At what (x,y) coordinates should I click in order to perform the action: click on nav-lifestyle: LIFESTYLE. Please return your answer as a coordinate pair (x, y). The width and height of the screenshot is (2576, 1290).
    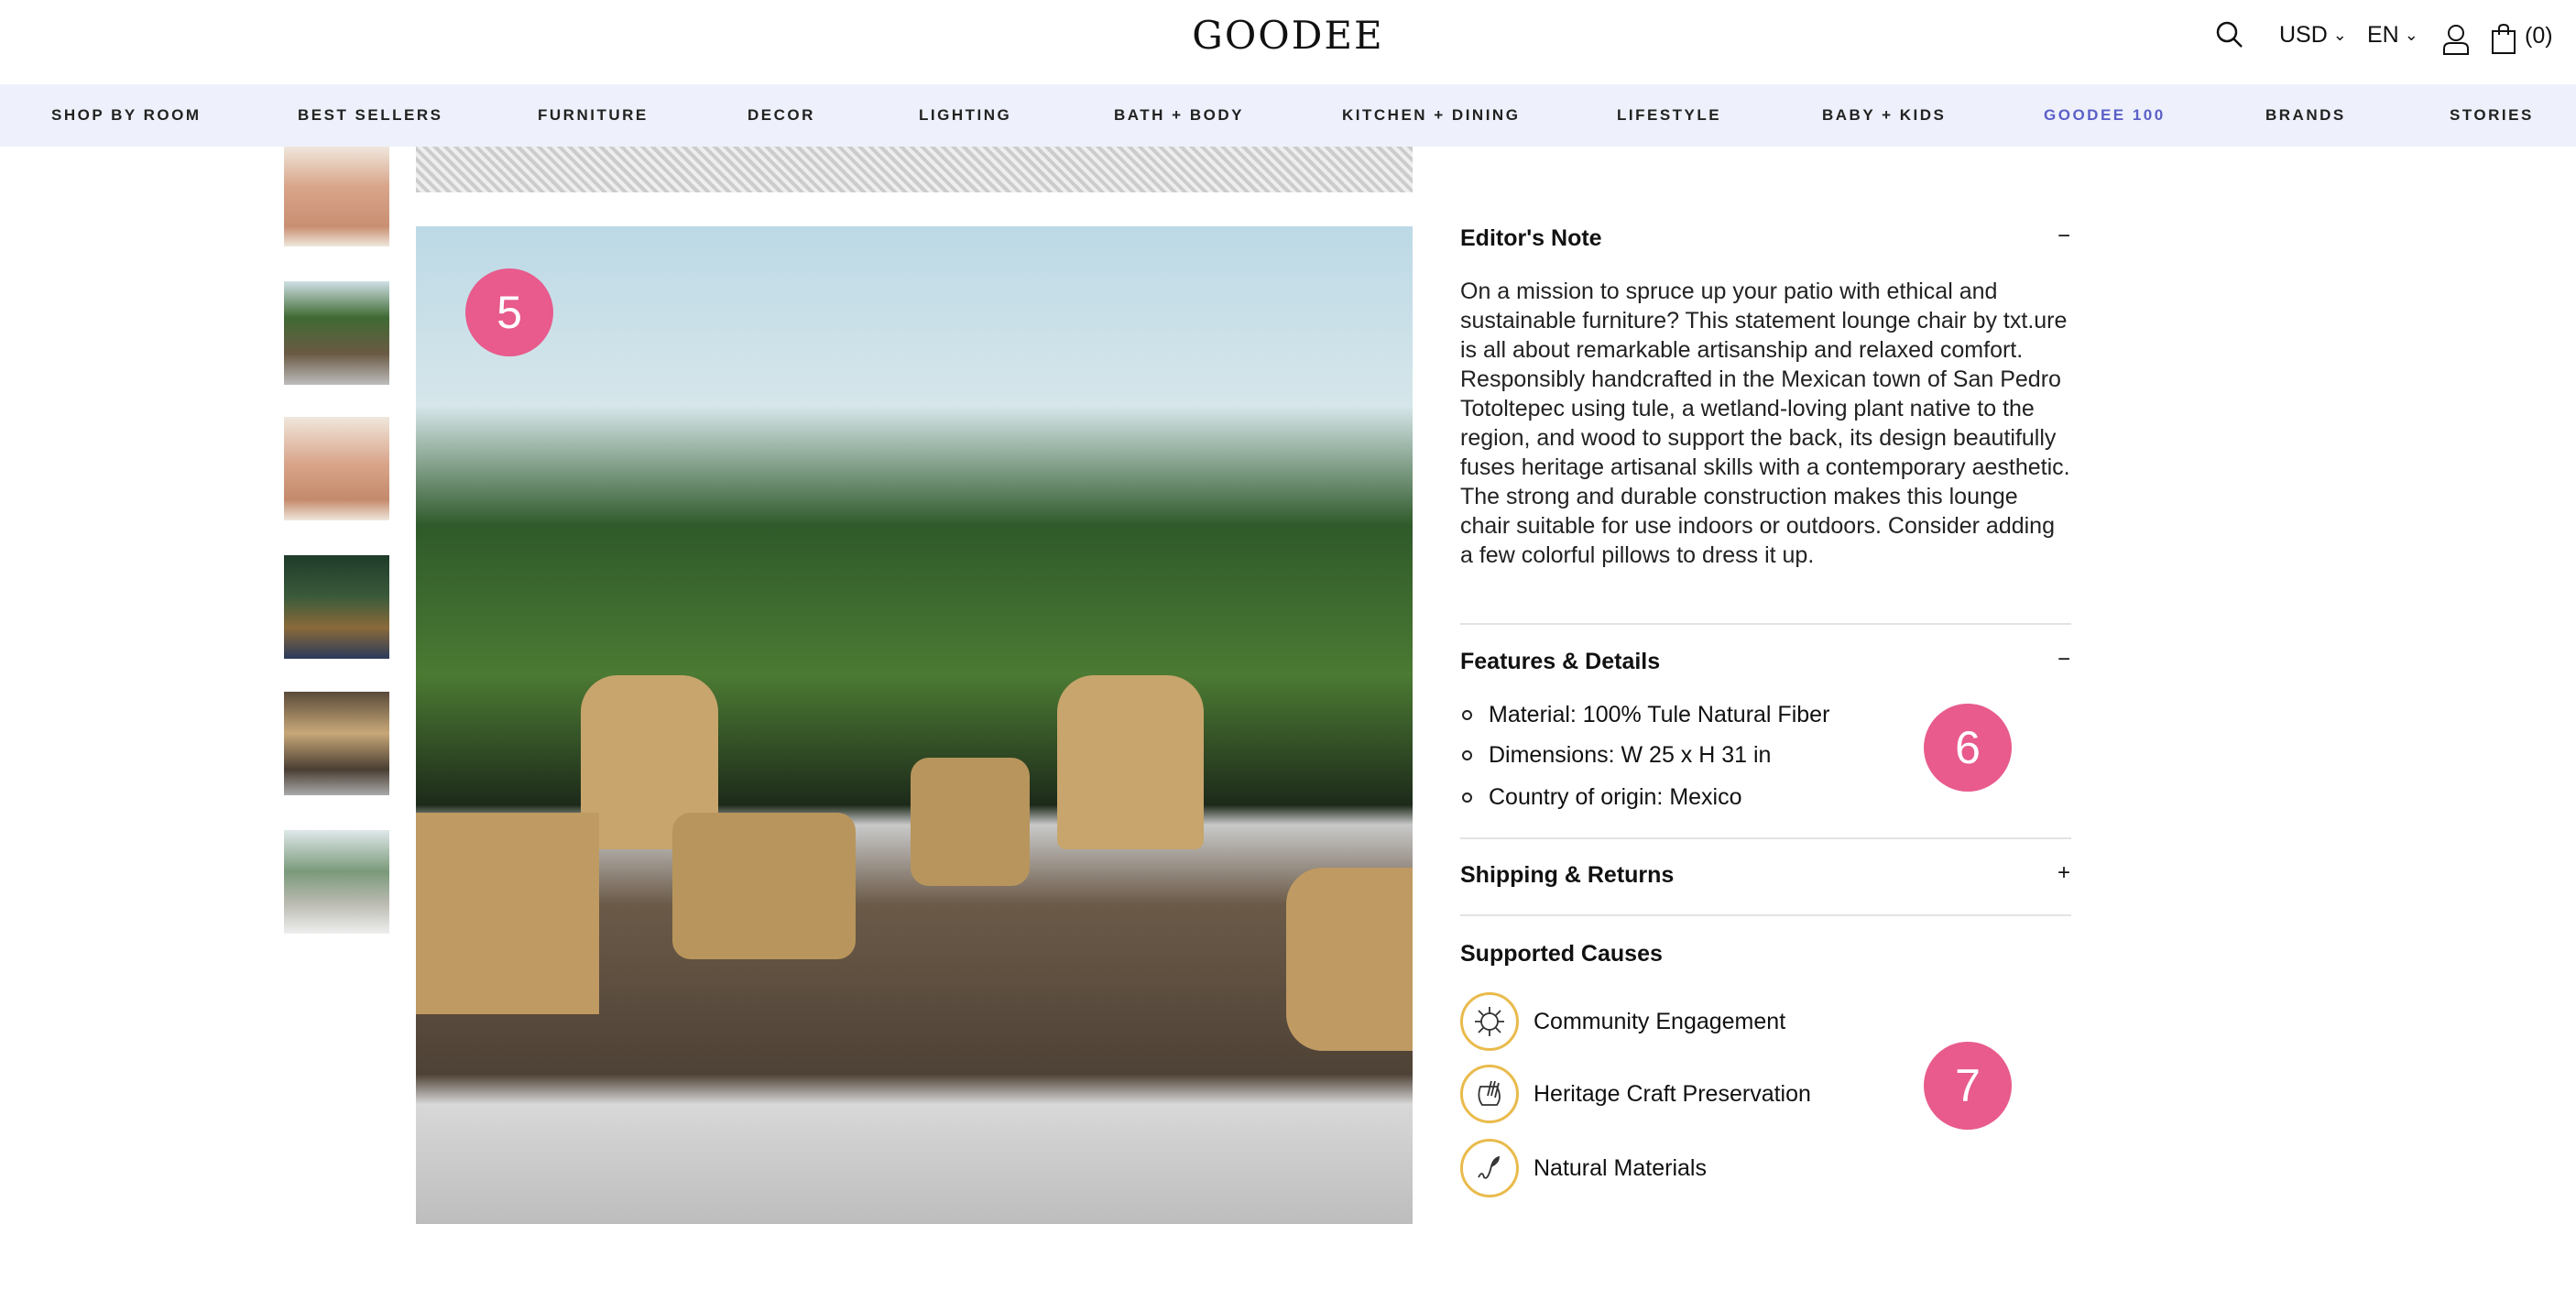
    Looking at the image, I should click on (1669, 115).